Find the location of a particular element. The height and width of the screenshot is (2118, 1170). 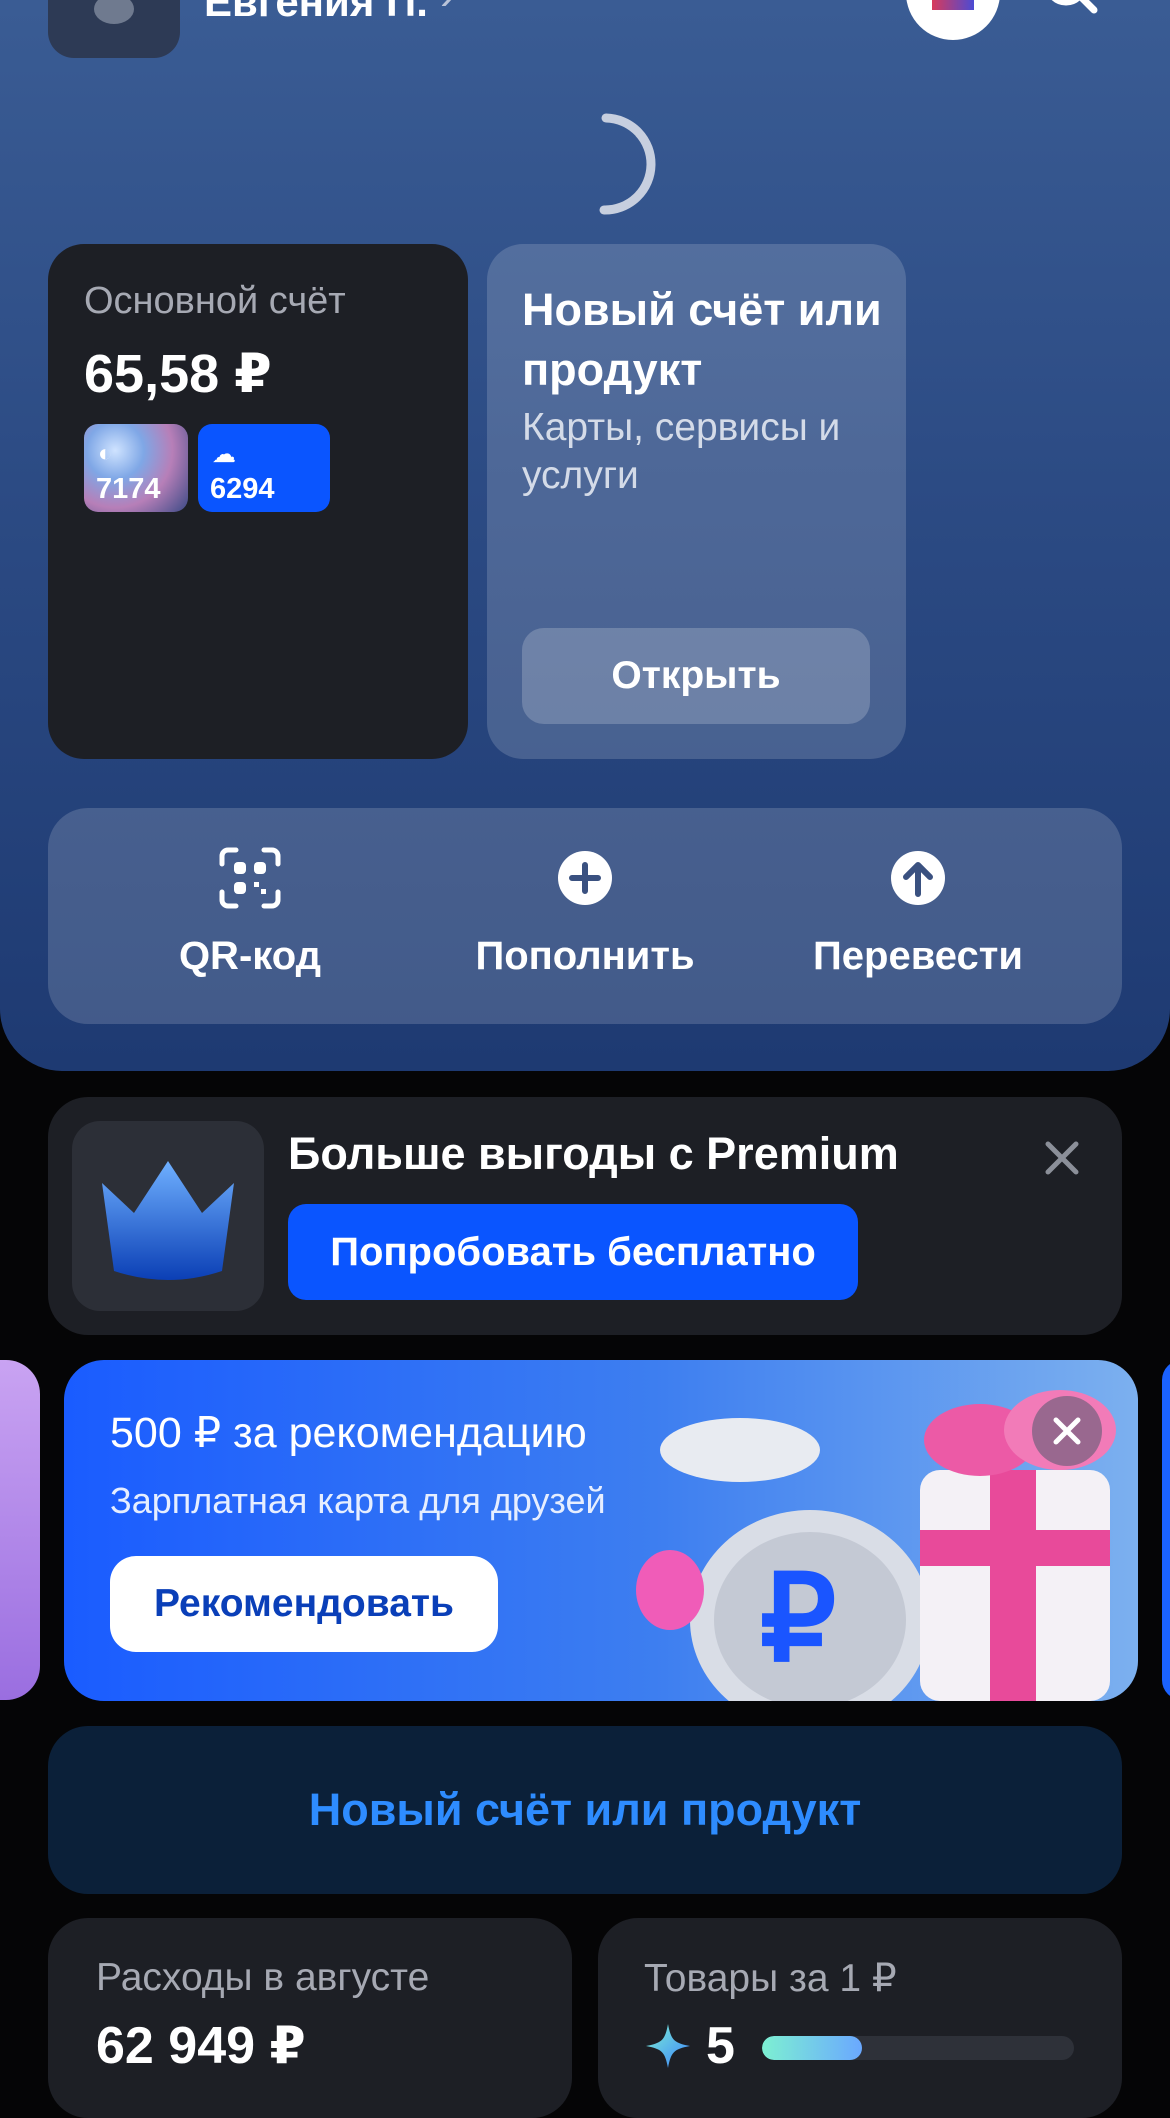

card-thumbnail: ◐ 7174 is located at coordinates (136, 468).